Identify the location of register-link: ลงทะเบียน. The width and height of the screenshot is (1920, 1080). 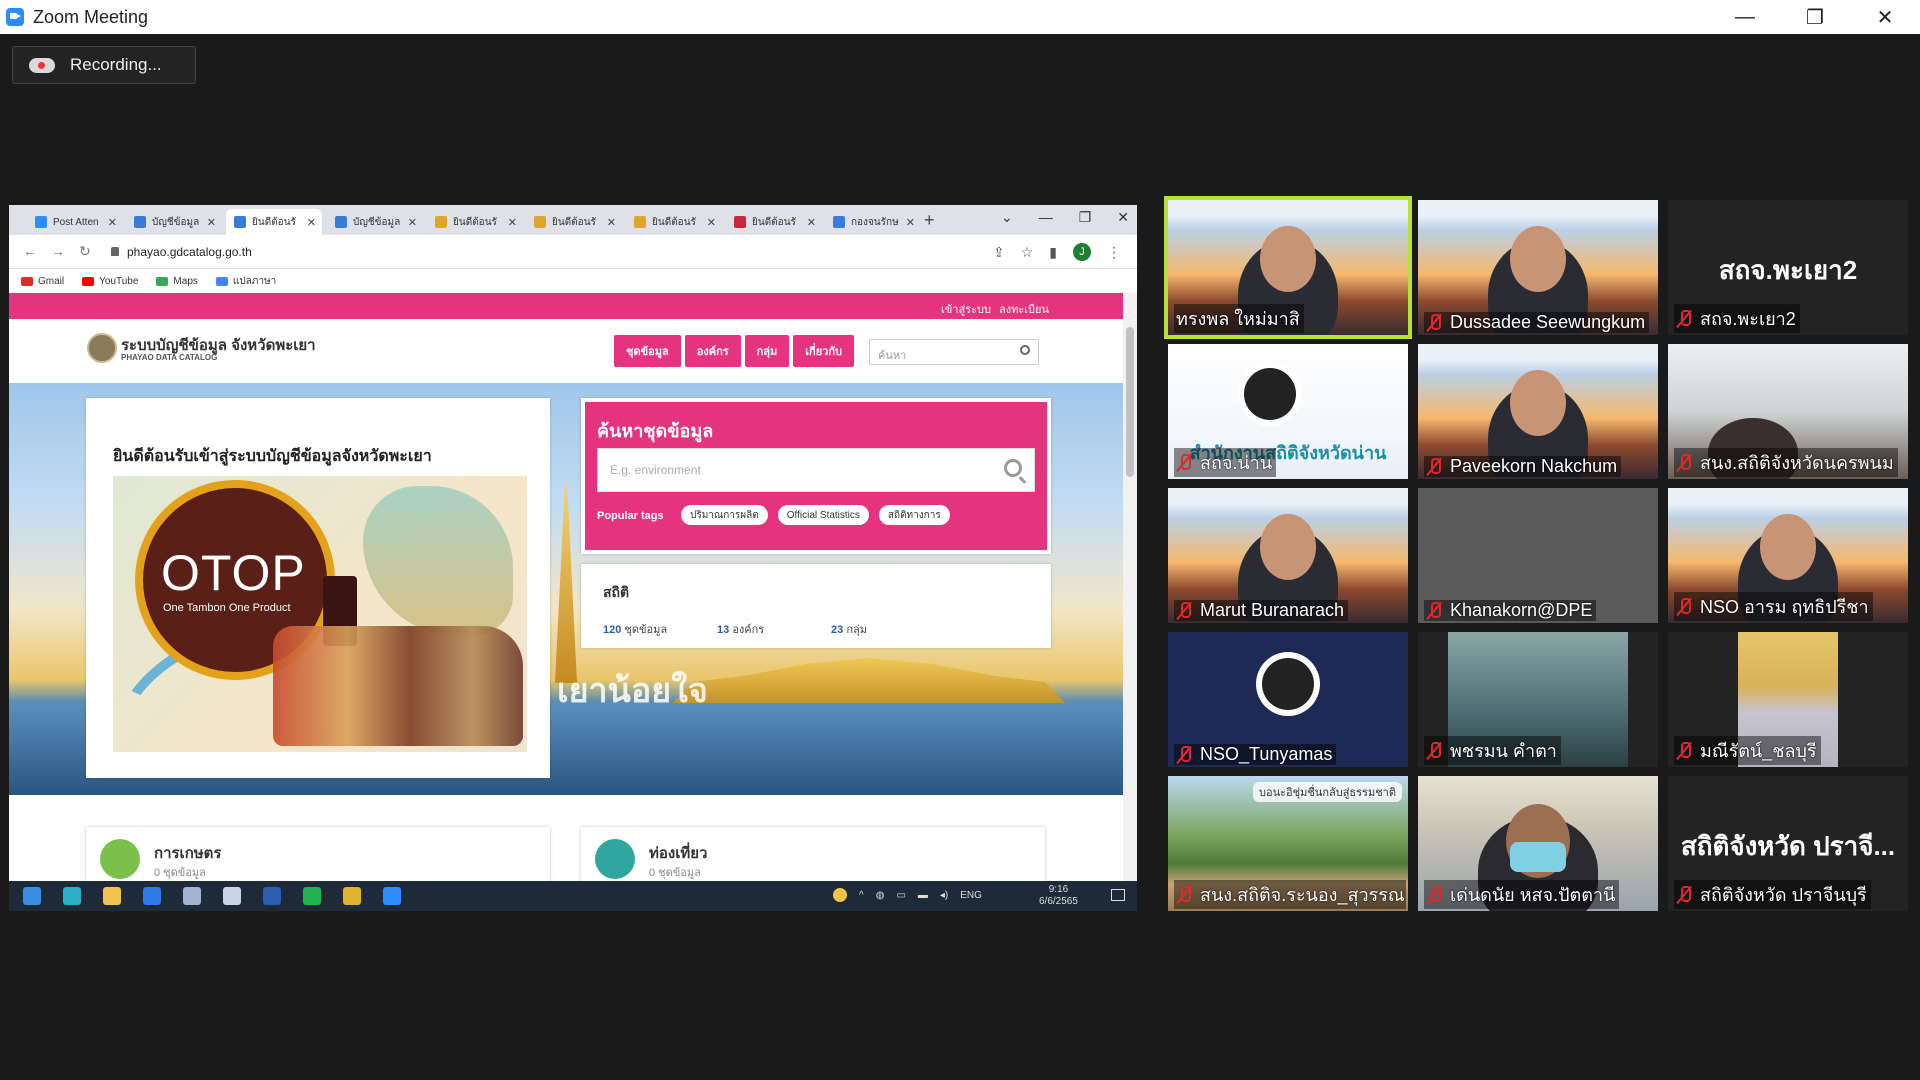
(1024, 309).